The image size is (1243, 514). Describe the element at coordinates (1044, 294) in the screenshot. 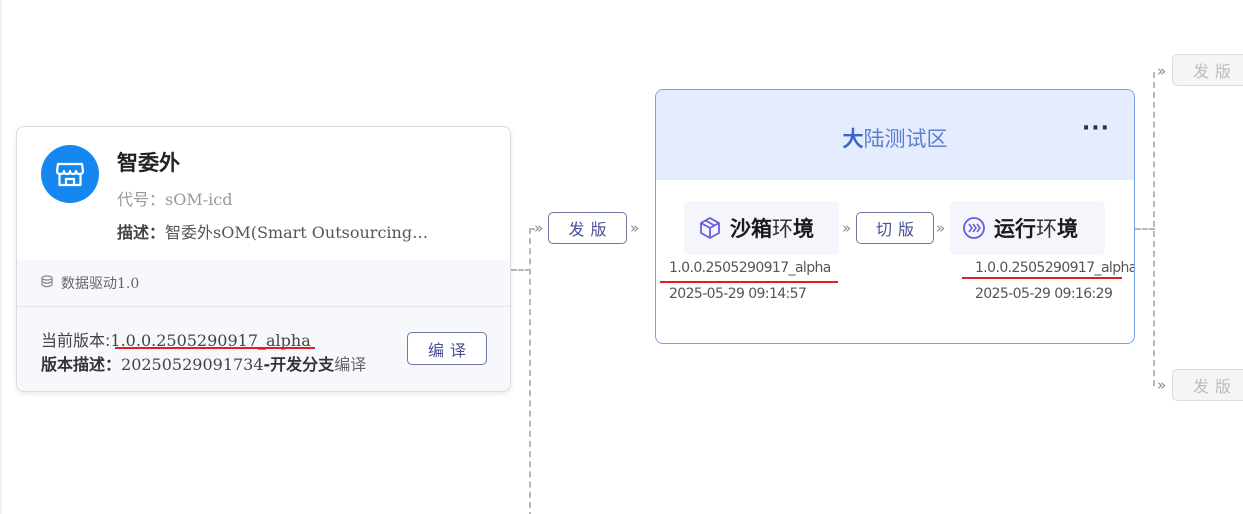

I see `runtime-time: 2025-05-29 09:16:29` at that location.